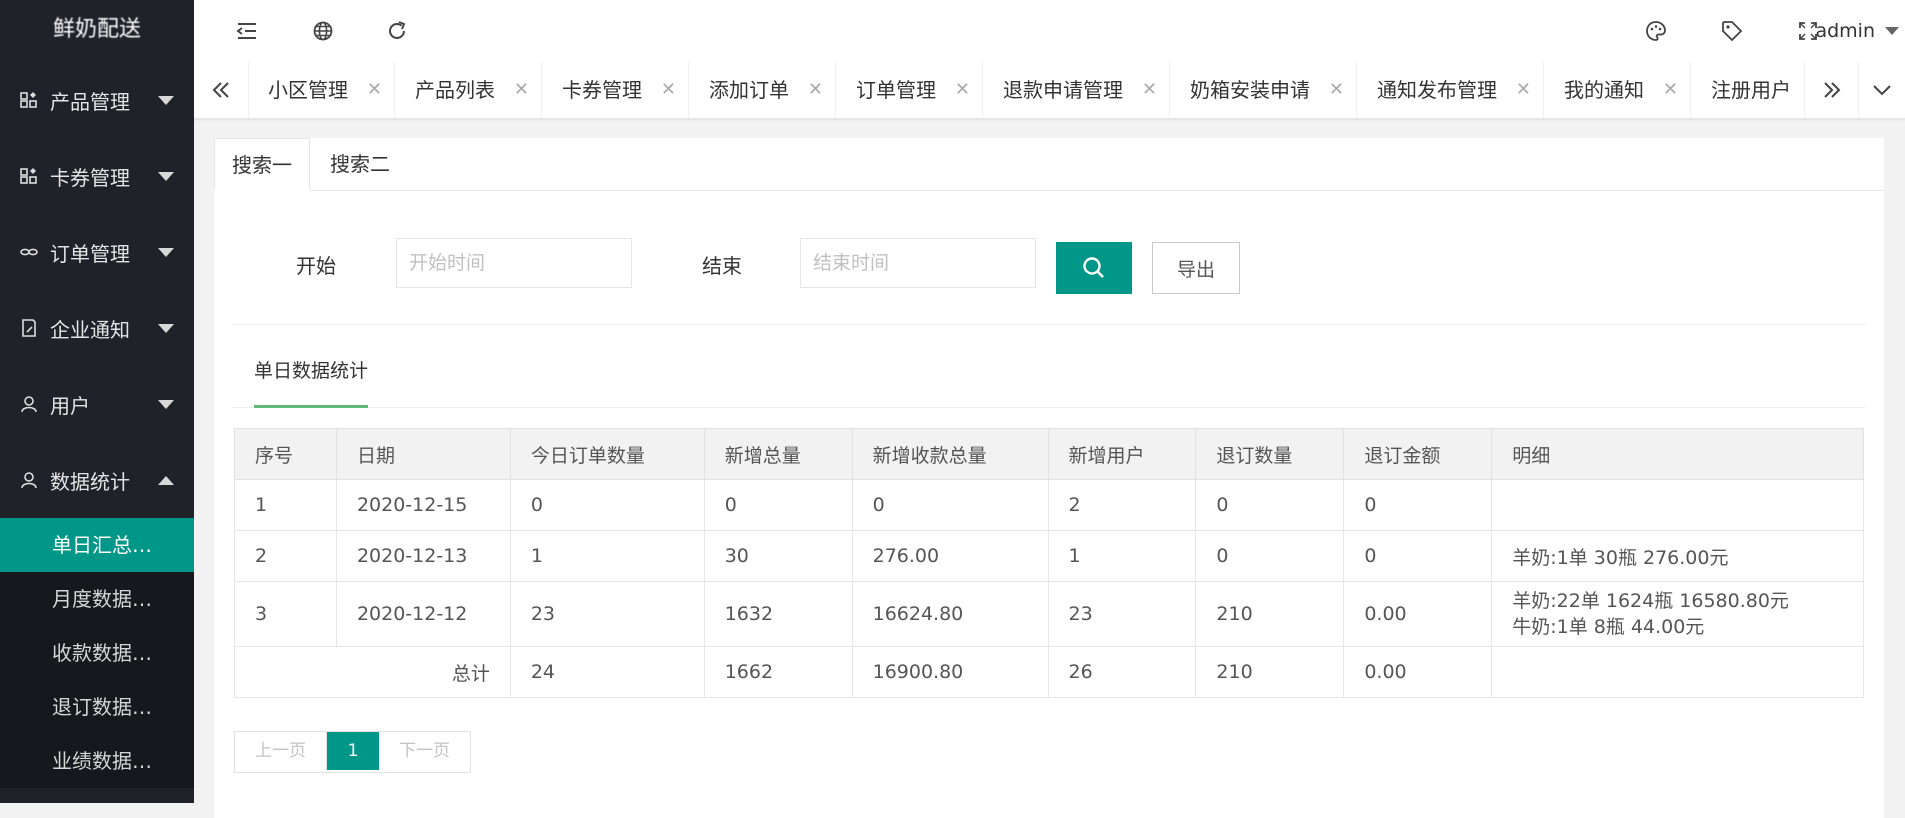  I want to click on sidebar-item-orders: 订单管理, so click(97, 252).